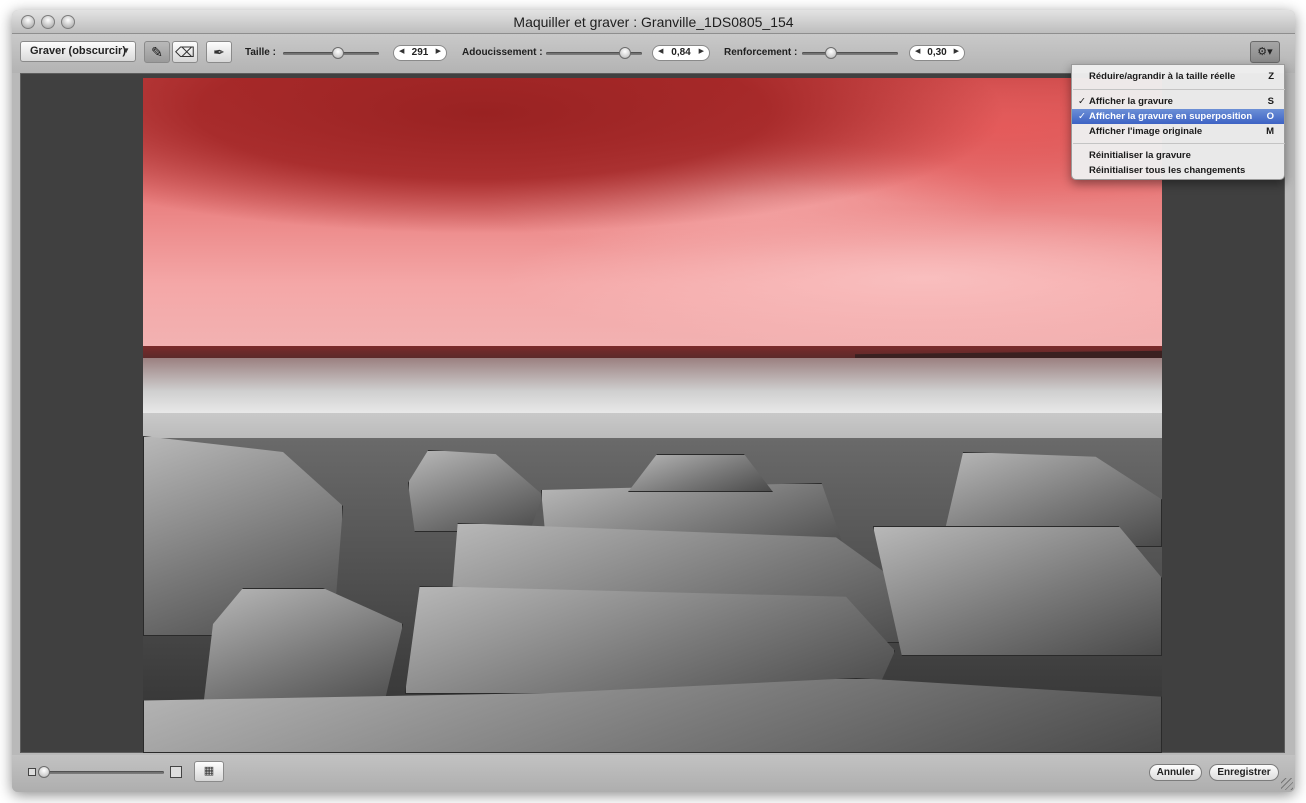  Describe the element at coordinates (653, 773) in the screenshot. I see `bottom-bar: ▦ Annuler Enregistrer` at that location.